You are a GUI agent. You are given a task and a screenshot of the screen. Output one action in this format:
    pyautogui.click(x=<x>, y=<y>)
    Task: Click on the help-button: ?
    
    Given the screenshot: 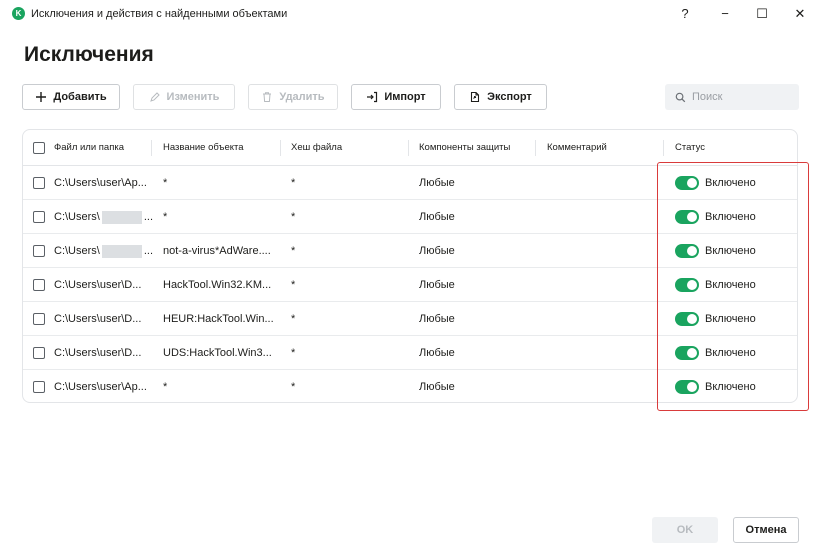 What is the action you would take?
    pyautogui.click(x=685, y=14)
    